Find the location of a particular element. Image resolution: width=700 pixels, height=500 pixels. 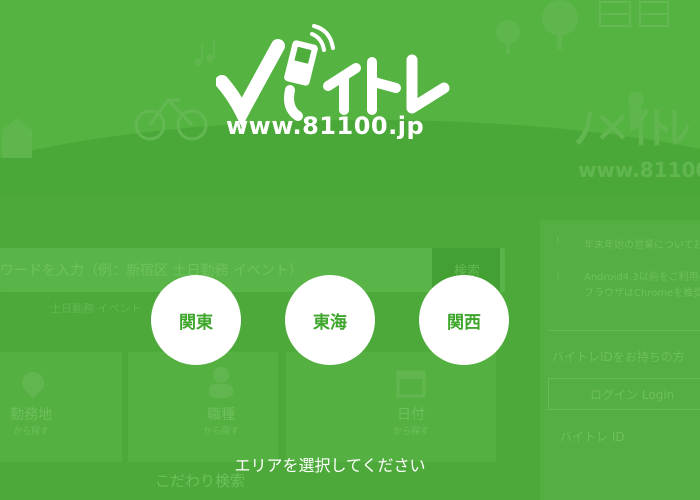

phone-icon is located at coordinates (309, 72).